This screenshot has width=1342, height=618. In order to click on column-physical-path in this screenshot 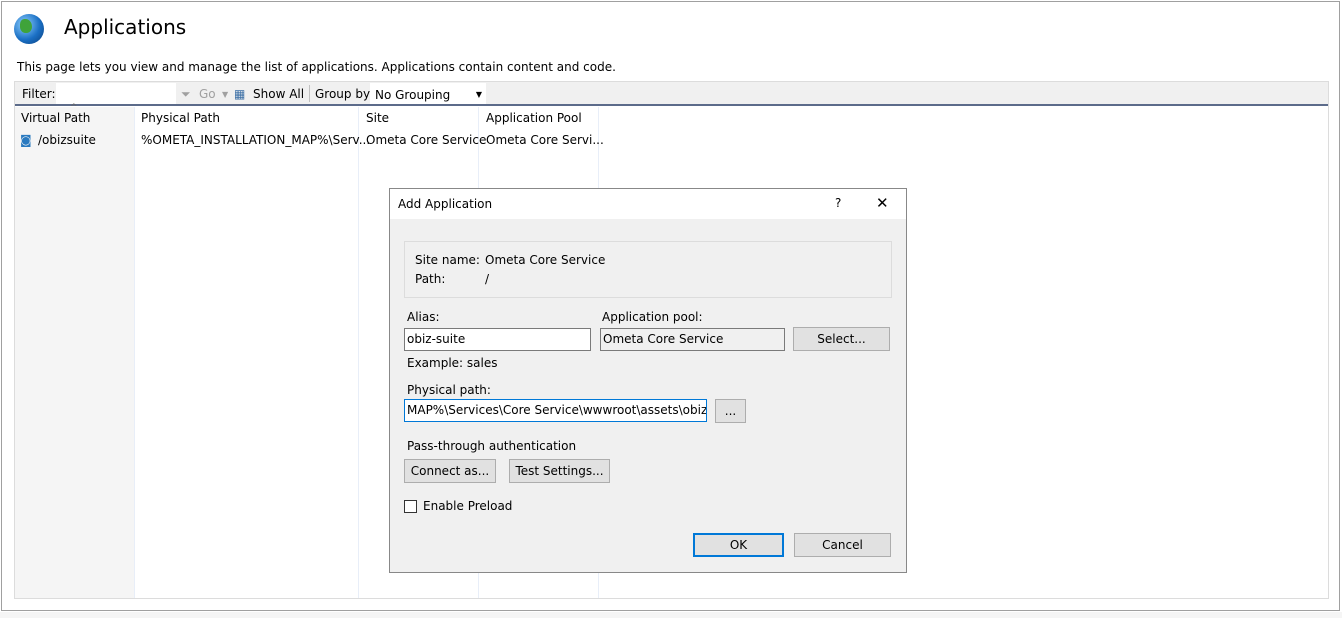, I will do `click(247, 352)`.